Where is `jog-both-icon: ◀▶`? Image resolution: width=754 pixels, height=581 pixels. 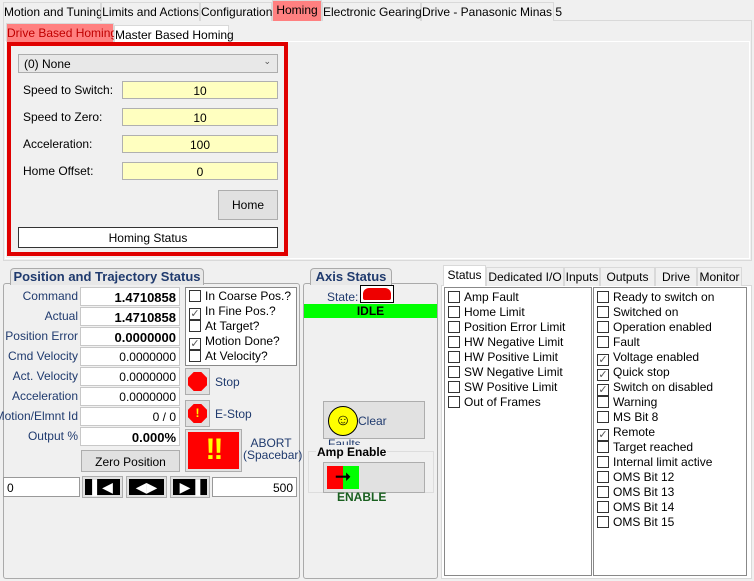 jog-both-icon: ◀▶ is located at coordinates (146, 487).